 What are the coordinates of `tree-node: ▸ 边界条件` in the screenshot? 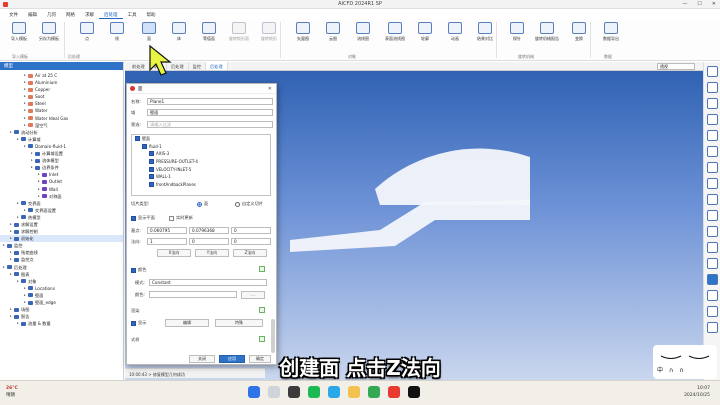 It's located at (61, 167).